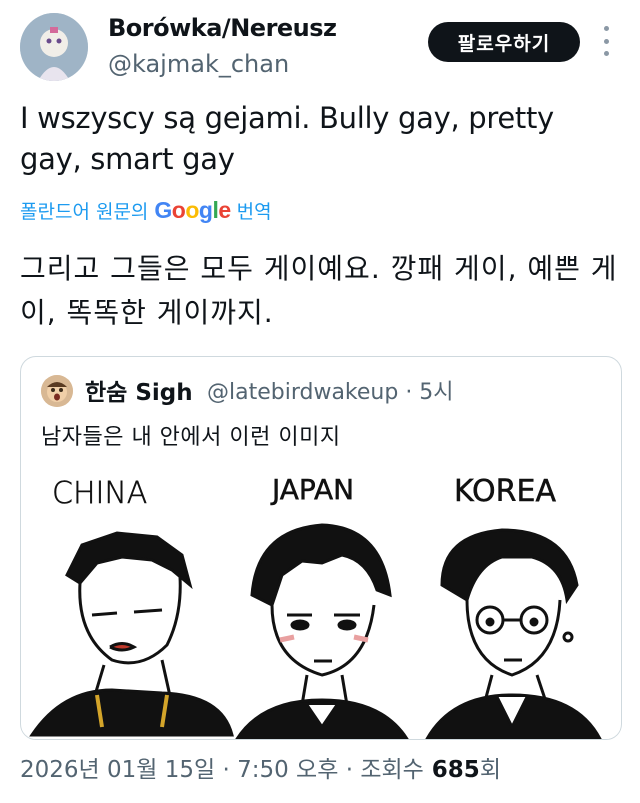 Image resolution: width=640 pixels, height=803 pixels. Describe the element at coordinates (84, 212) in the screenshot. I see `translation-prefix: 폴란드어 원문의` at that location.